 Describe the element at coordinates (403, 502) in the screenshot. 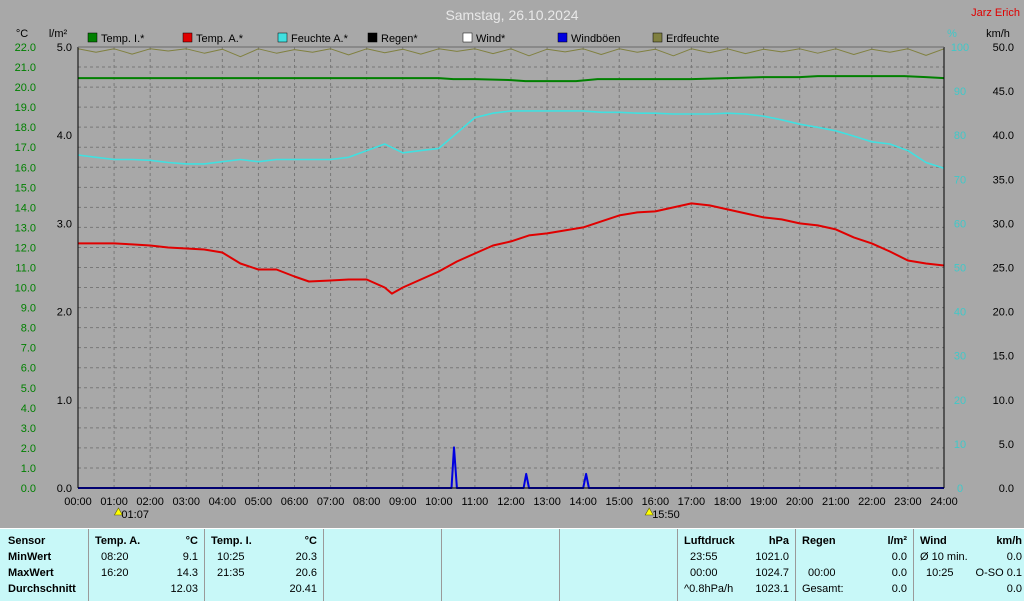

I see `x-tick-label: 09:00` at that location.